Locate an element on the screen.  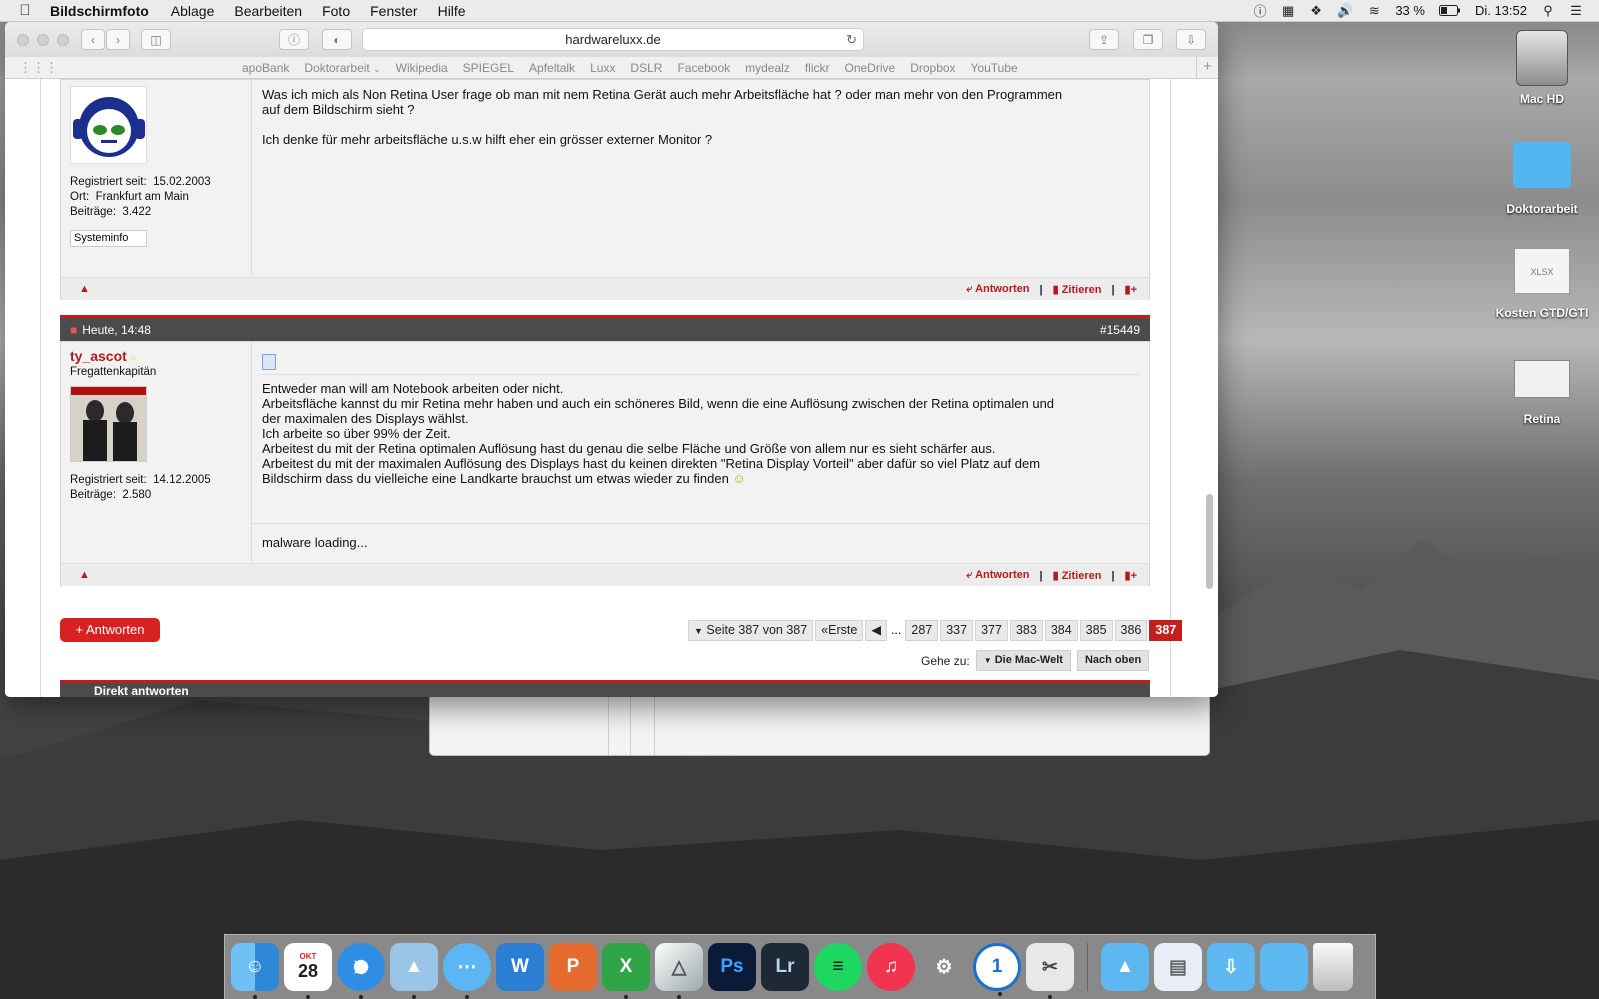
menu-ablage: Ablage is located at coordinates (193, 11).